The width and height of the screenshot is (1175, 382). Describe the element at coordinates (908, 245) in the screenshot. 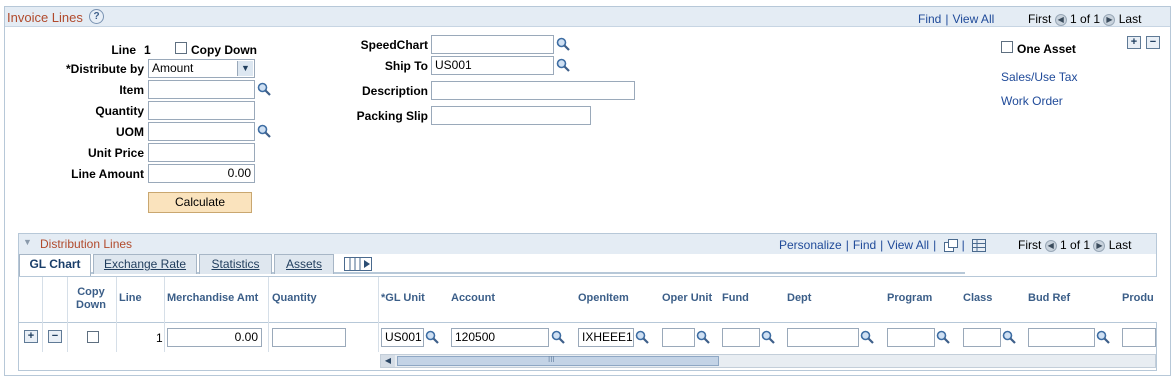

I see `dist-view-all-link: View All` at that location.